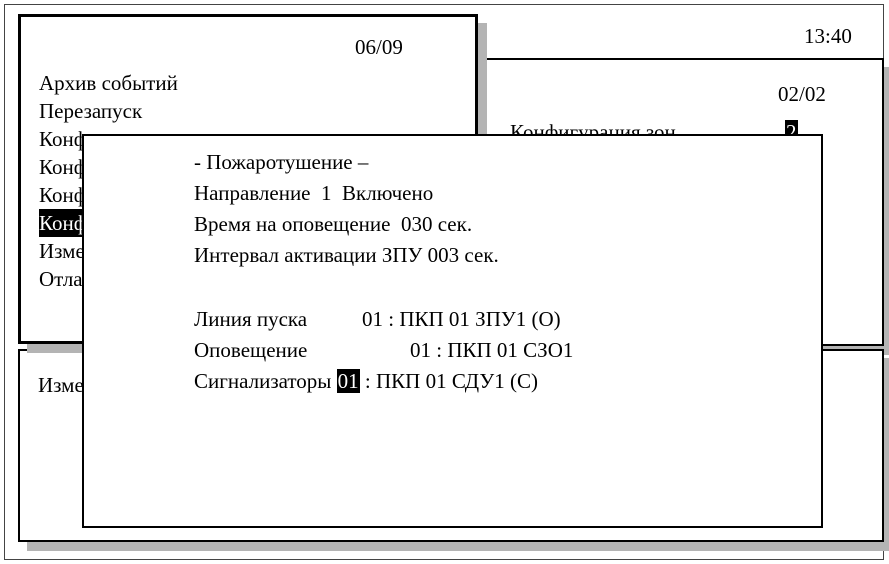 This screenshot has height=564, width=889. Describe the element at coordinates (461, 319) in the screenshot. I see `launch-line-value: 01 : ПКП 01 ЗПУ1 (О)` at that location.